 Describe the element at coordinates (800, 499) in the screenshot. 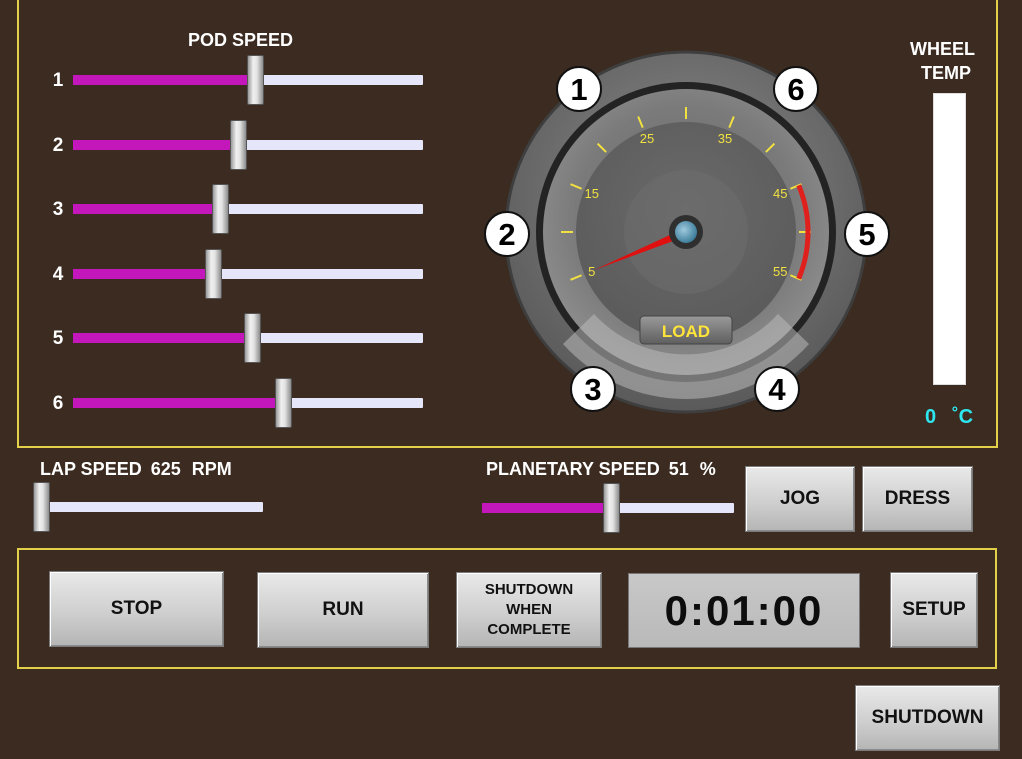

I see `jog-button: JOG` at that location.